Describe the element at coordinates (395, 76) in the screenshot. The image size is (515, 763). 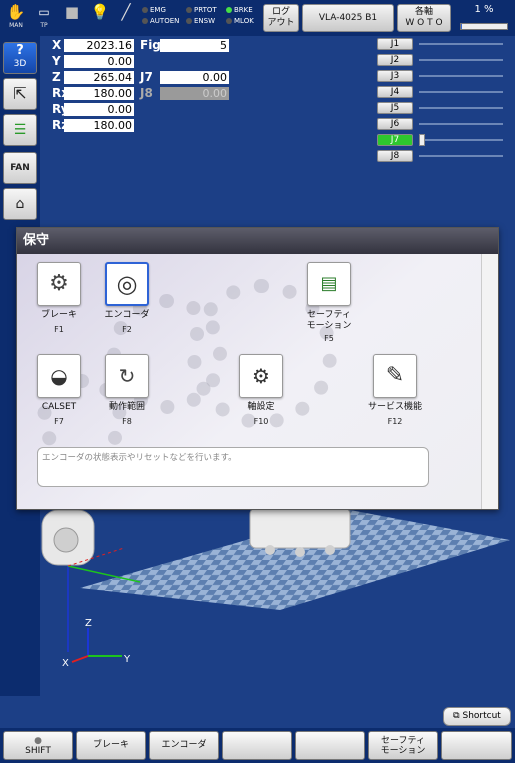
I see `joint-button-j3: J3` at that location.